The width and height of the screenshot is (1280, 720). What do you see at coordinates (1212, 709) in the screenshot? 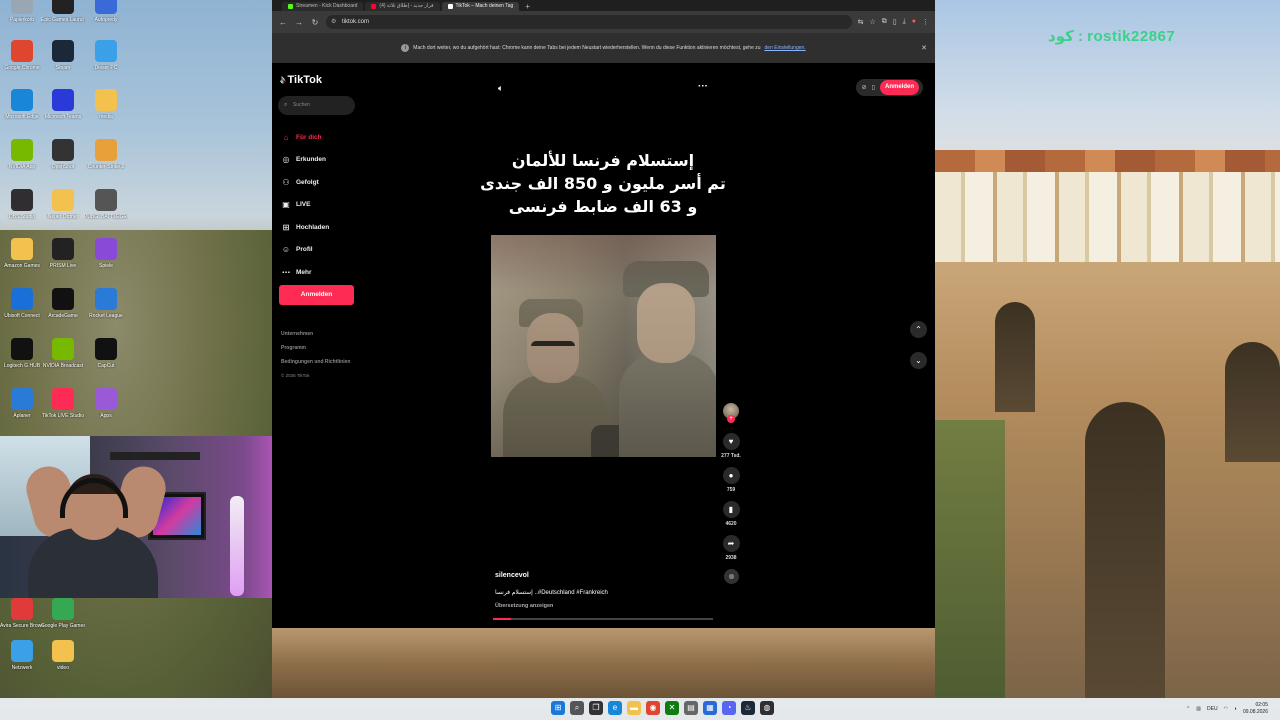
I see `language-indicator: DEU` at bounding box center [1212, 709].